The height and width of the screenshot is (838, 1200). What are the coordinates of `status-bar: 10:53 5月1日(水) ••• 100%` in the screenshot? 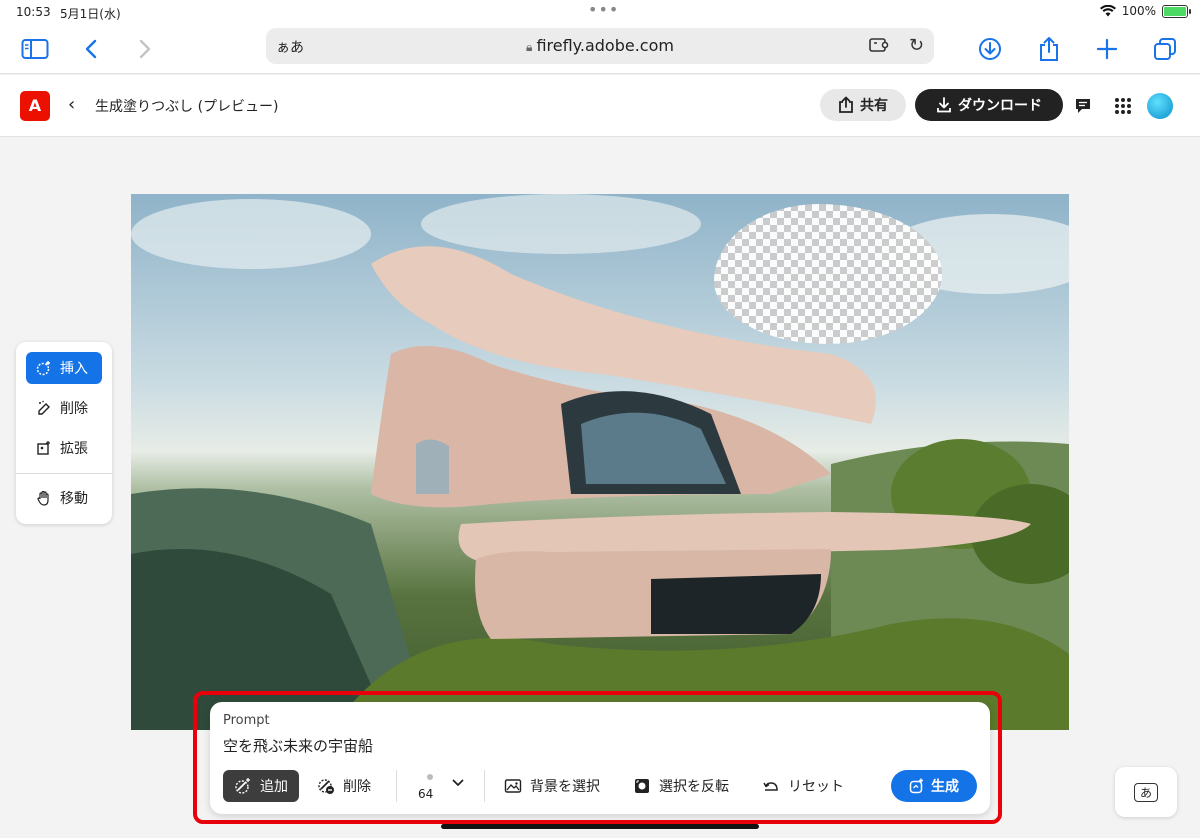 It's located at (600, 12).